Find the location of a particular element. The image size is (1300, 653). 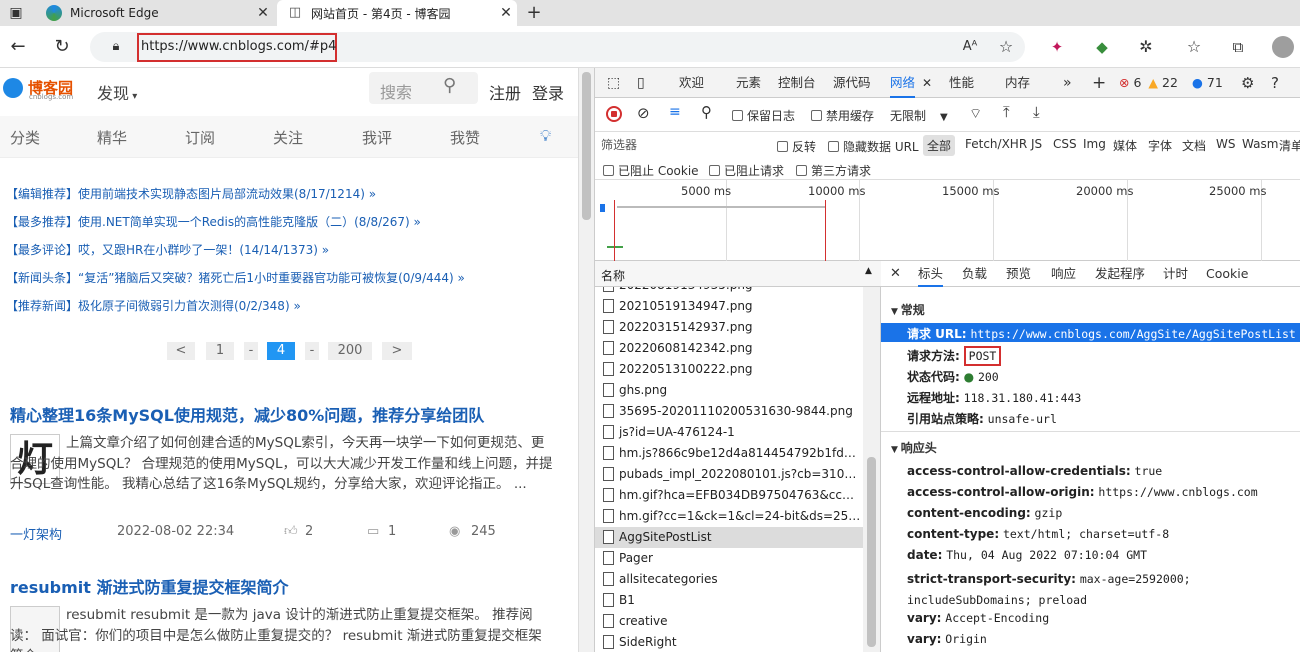

request-row: 35695-20201110200531630-9844.png is located at coordinates (729, 411).